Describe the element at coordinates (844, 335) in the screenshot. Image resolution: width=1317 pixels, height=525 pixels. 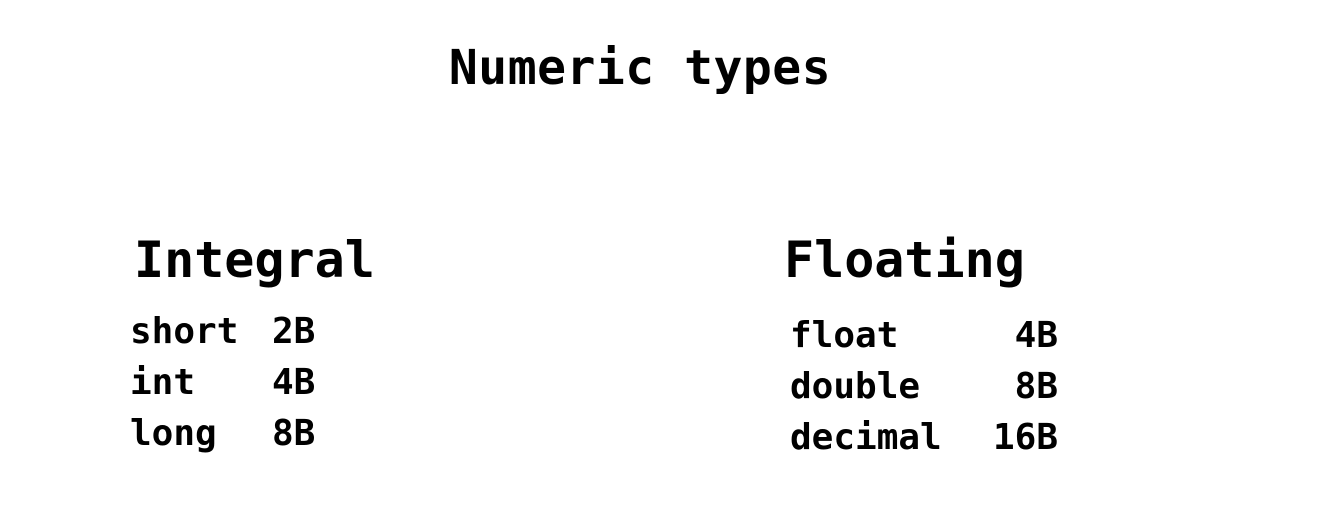
I see `type-name: float` at that location.